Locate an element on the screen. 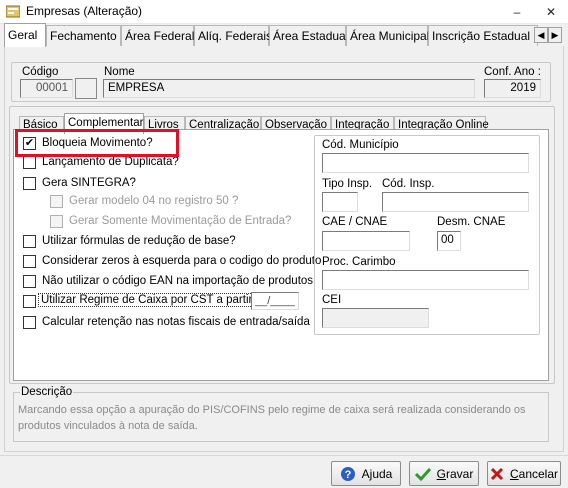 The width and height of the screenshot is (568, 488). close-button: ✕ is located at coordinates (551, 12).